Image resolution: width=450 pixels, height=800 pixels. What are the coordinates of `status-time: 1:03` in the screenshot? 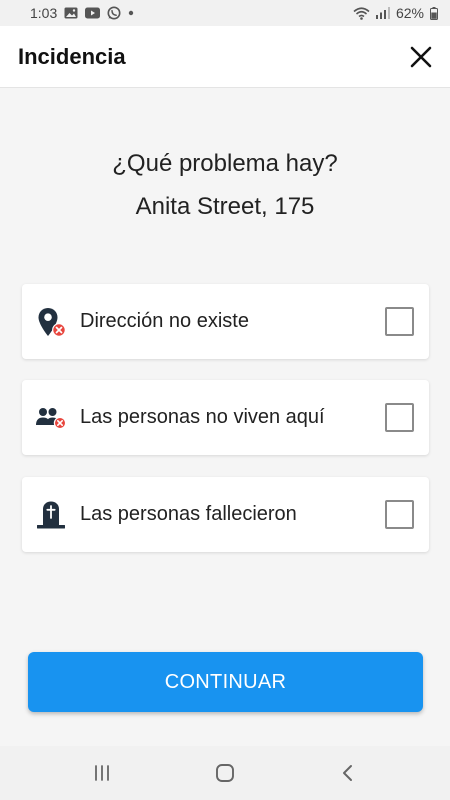 It's located at (44, 13).